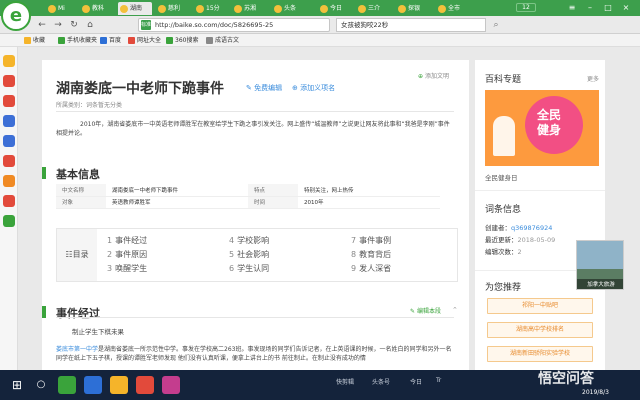  I want to click on tab-label: 湖南, so click(136, 8).